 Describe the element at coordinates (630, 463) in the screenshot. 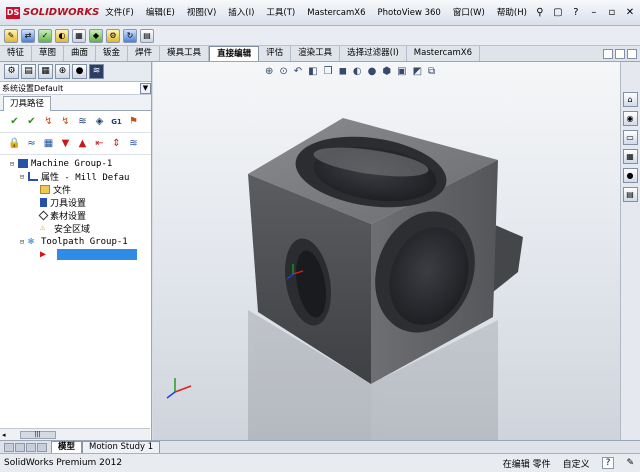

I see `pencil-icon: ✎` at that location.